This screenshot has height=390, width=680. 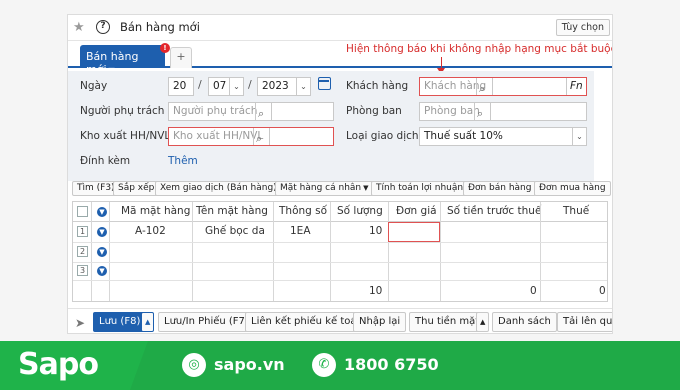 I want to click on warehouse-placeholder: Kho xuất HH/NVL, so click(x=218, y=136).